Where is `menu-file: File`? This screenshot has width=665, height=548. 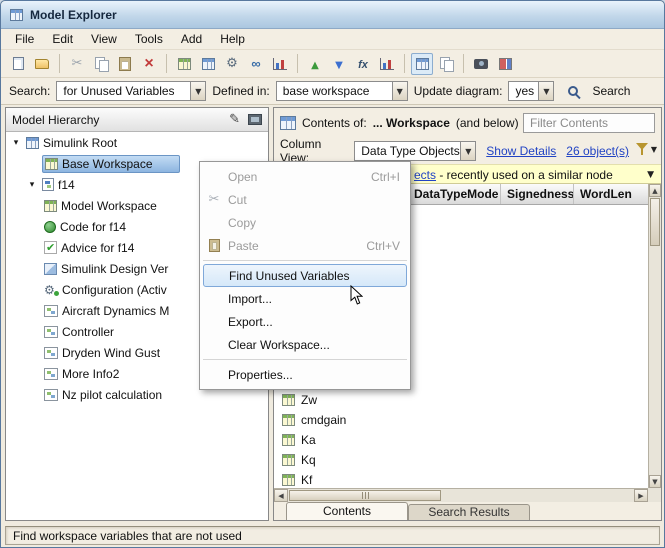 menu-file: File is located at coordinates (24, 39).